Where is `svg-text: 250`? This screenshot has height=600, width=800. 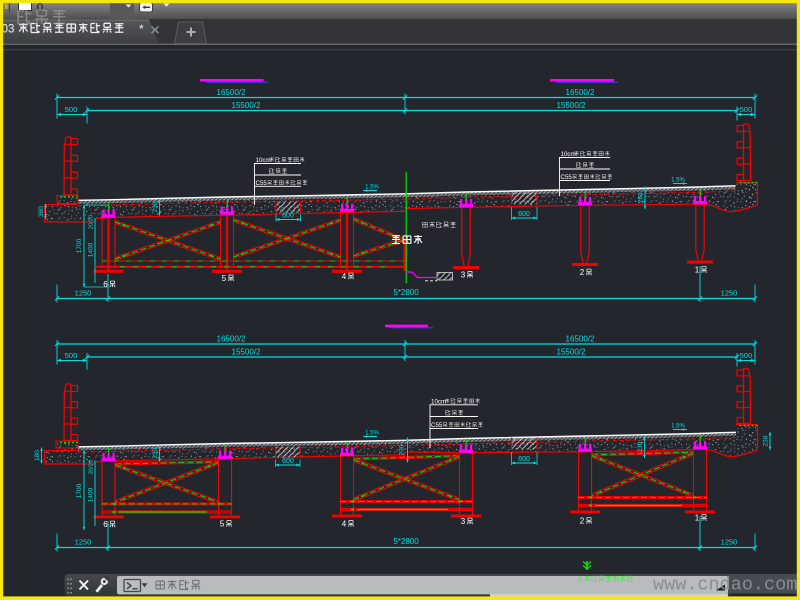
svg-text: 250 is located at coordinates (641, 197).